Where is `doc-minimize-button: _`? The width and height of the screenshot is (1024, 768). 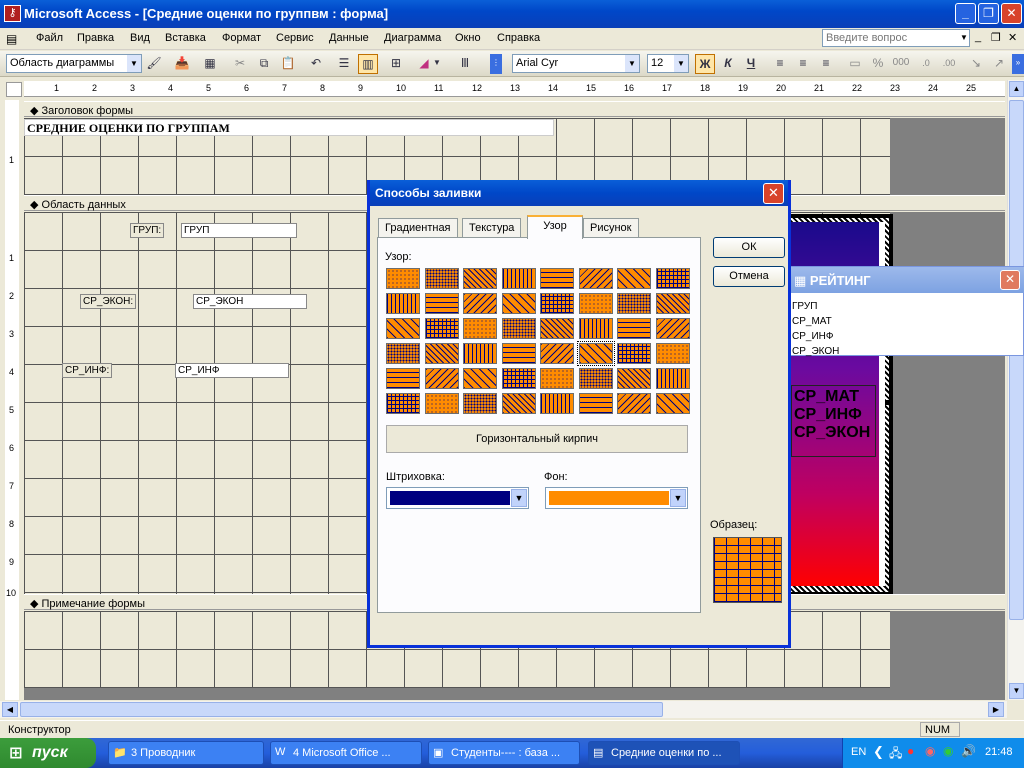 doc-minimize-button: _ is located at coordinates (978, 37).